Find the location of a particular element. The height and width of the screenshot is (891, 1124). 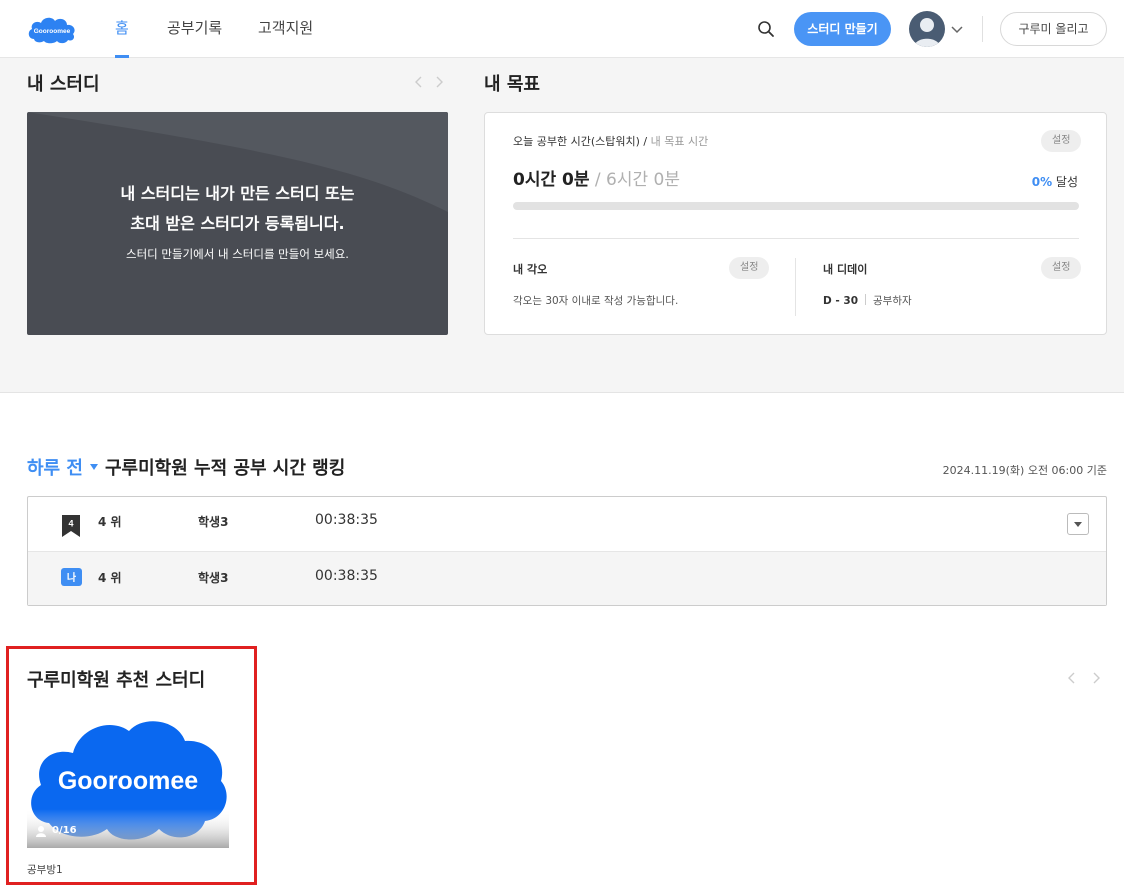

ranking-heading: 하루 전 구루미학원 누적 공부 시간 랭킹 is located at coordinates (186, 467).